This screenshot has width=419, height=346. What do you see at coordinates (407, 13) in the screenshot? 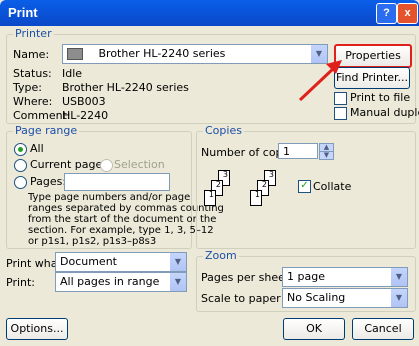
I see `close-button: x` at bounding box center [407, 13].